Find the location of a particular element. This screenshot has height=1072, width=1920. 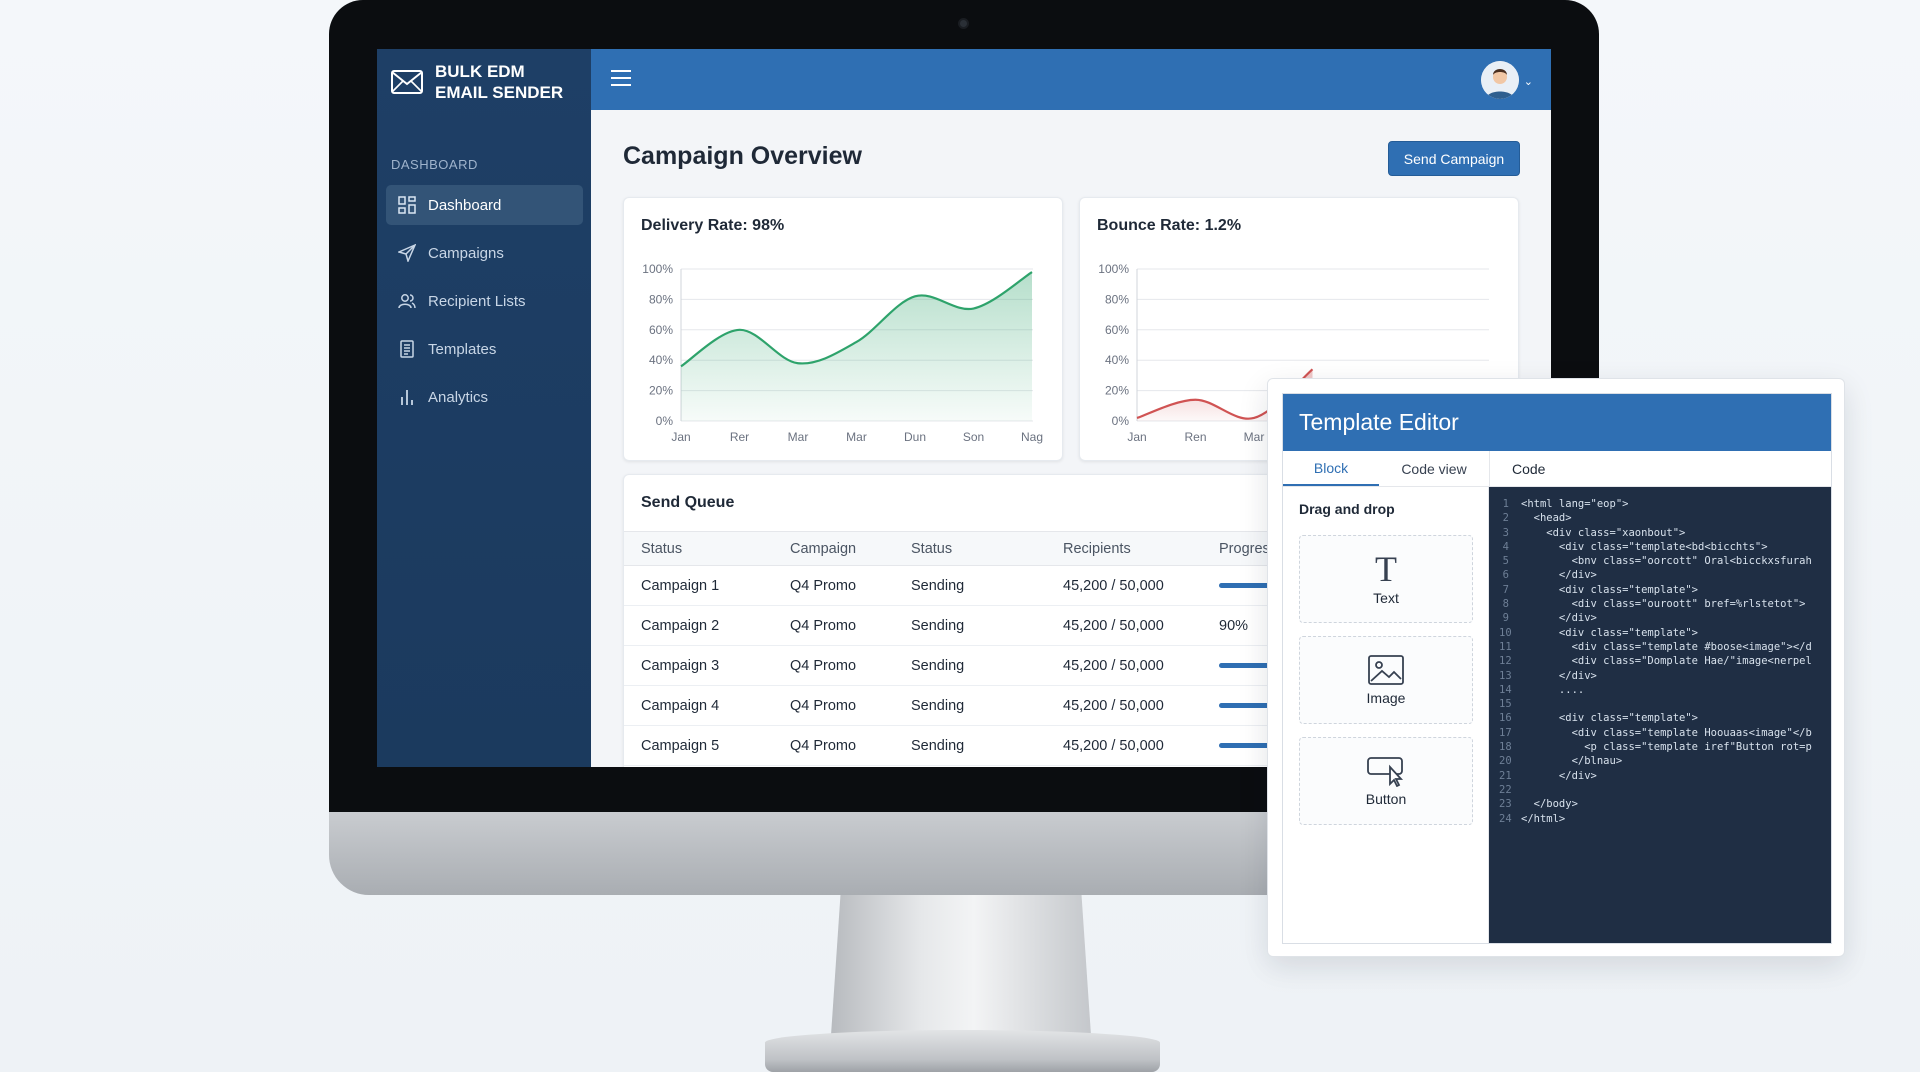

campaign-name: Campaign 1 is located at coordinates (698, 585).